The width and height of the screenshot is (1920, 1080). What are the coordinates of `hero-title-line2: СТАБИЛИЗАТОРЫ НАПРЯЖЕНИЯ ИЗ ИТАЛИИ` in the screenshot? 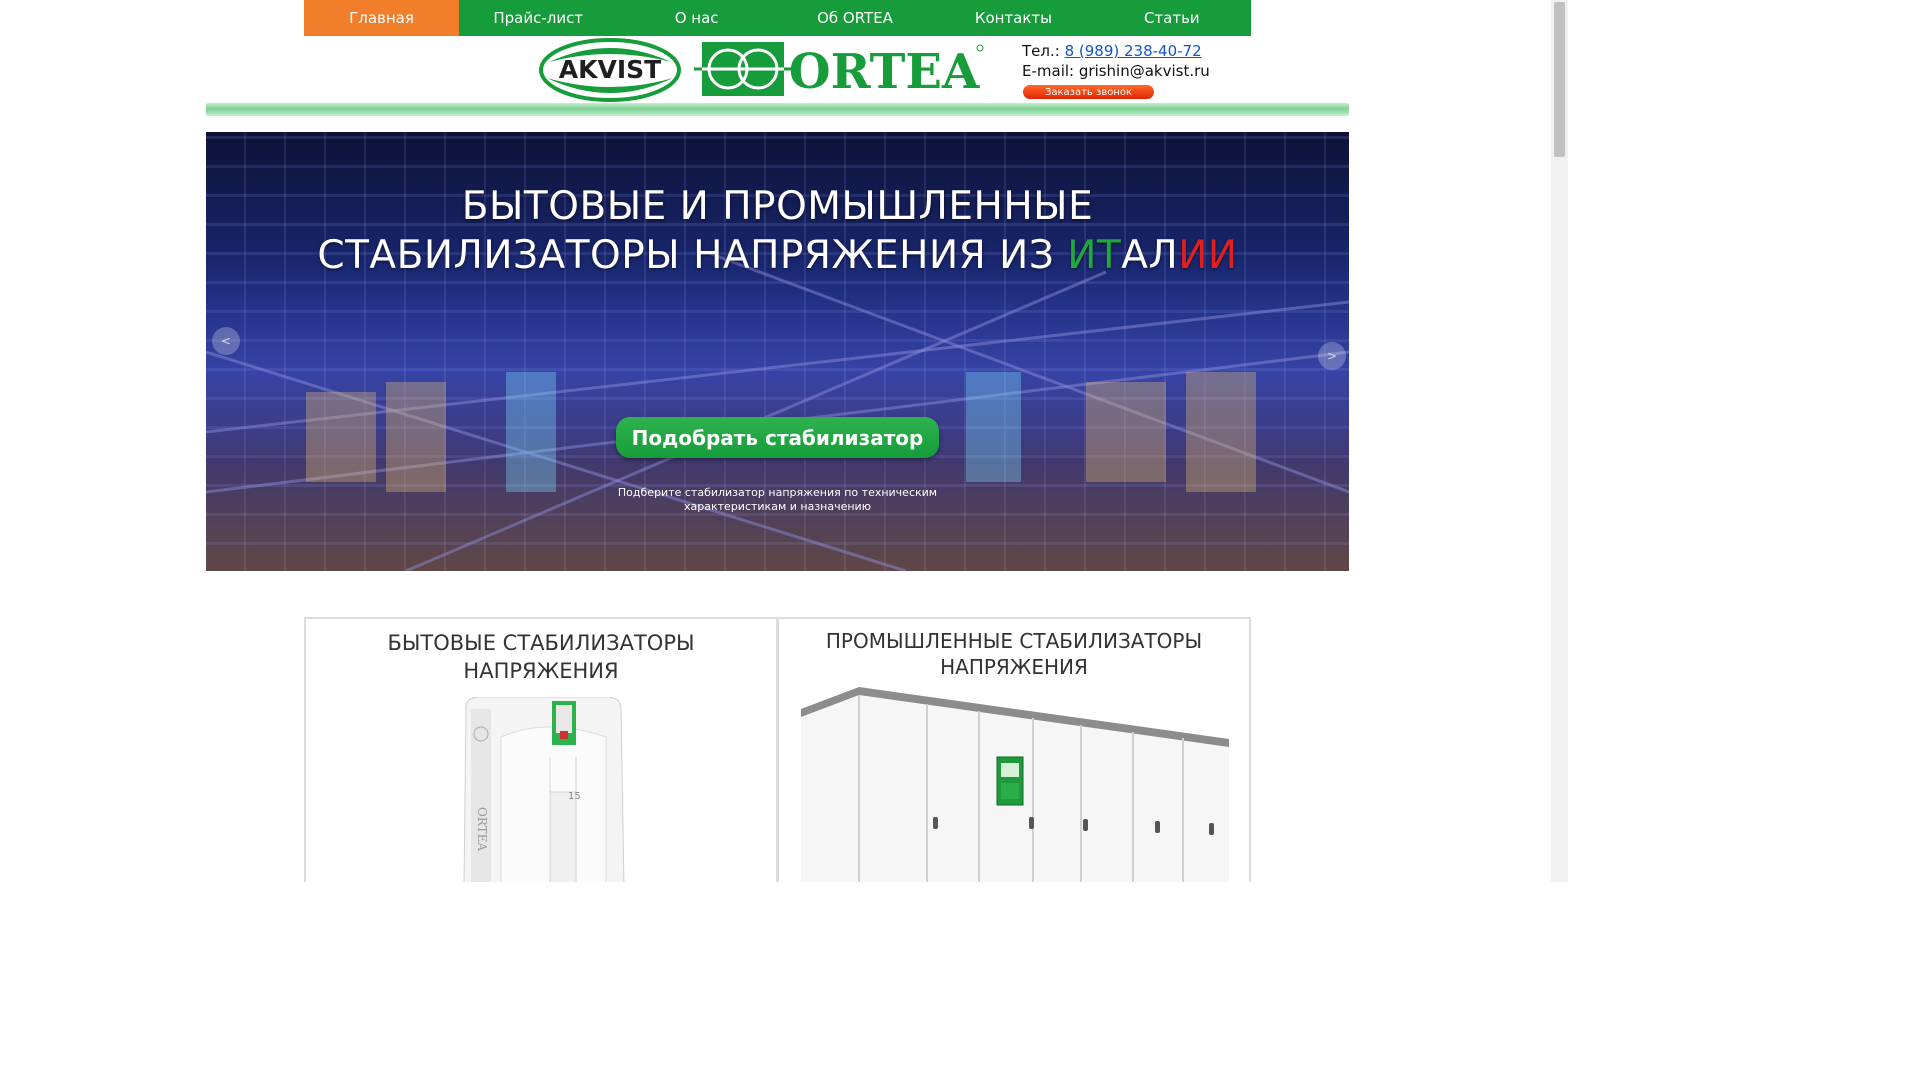 It's located at (777, 255).